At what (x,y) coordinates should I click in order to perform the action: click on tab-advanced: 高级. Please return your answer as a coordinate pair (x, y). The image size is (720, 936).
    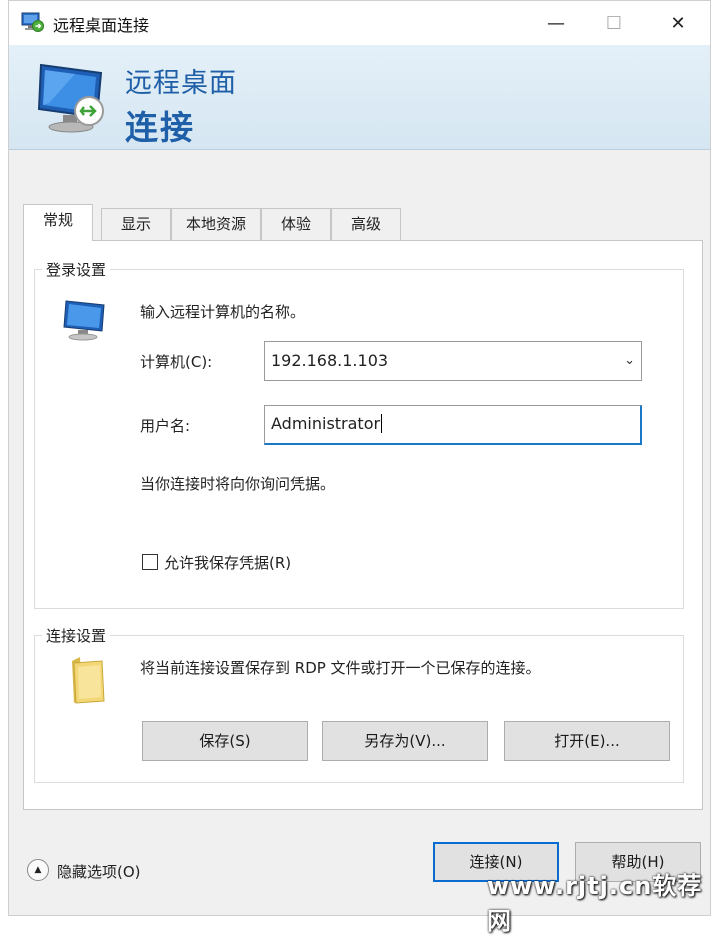
    Looking at the image, I should click on (366, 224).